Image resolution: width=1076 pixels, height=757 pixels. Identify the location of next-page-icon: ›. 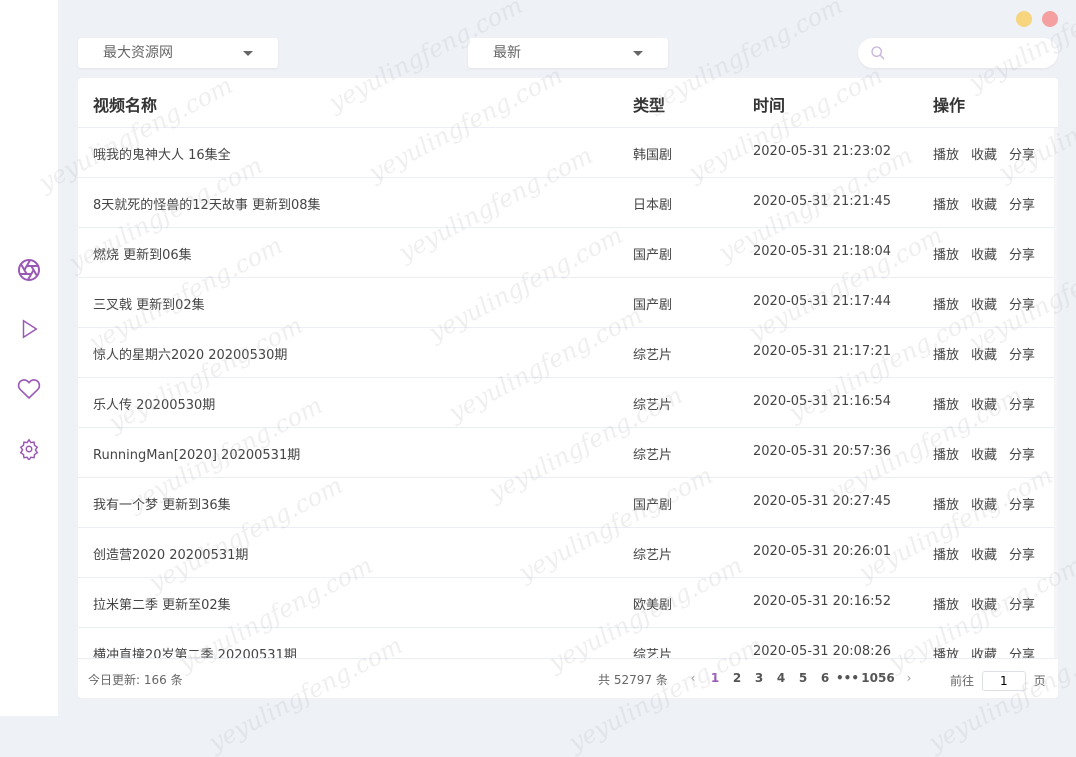
(909, 678).